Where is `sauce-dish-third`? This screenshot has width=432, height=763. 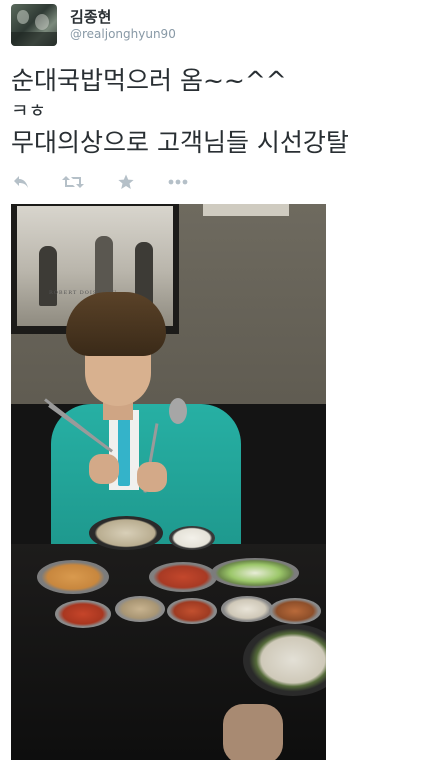
sauce-dish-third is located at coordinates (192, 611).